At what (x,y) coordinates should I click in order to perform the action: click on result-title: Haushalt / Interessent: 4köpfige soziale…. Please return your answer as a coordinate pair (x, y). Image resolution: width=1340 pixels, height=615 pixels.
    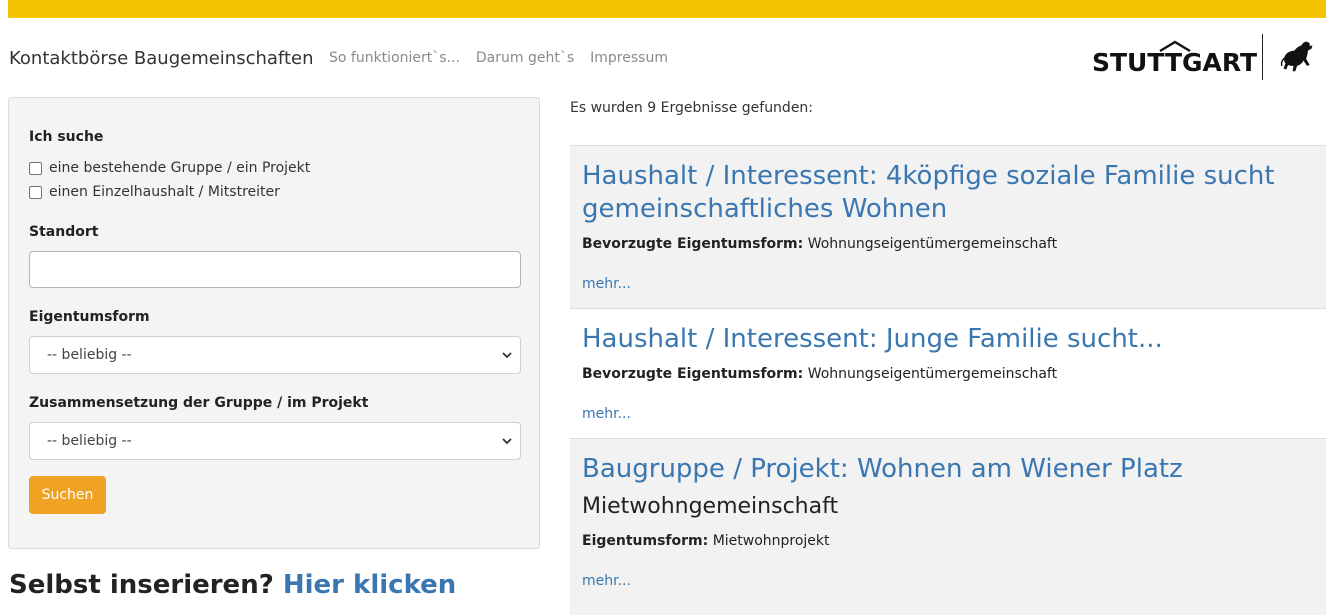
    Looking at the image, I should click on (942, 193).